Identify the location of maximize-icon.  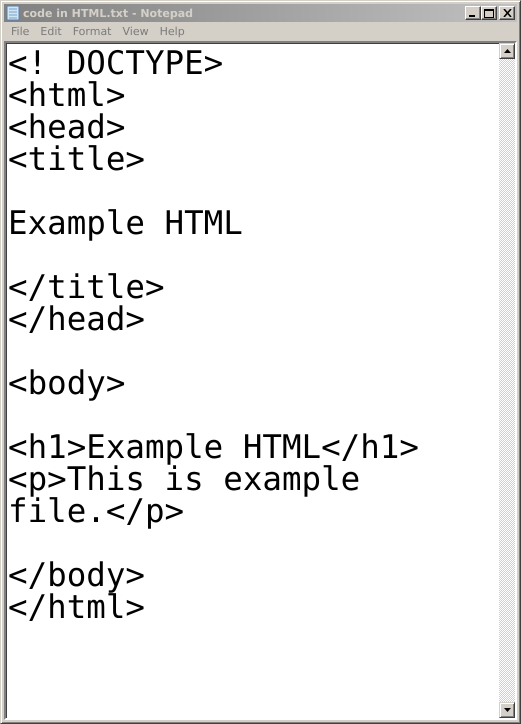
(489, 13).